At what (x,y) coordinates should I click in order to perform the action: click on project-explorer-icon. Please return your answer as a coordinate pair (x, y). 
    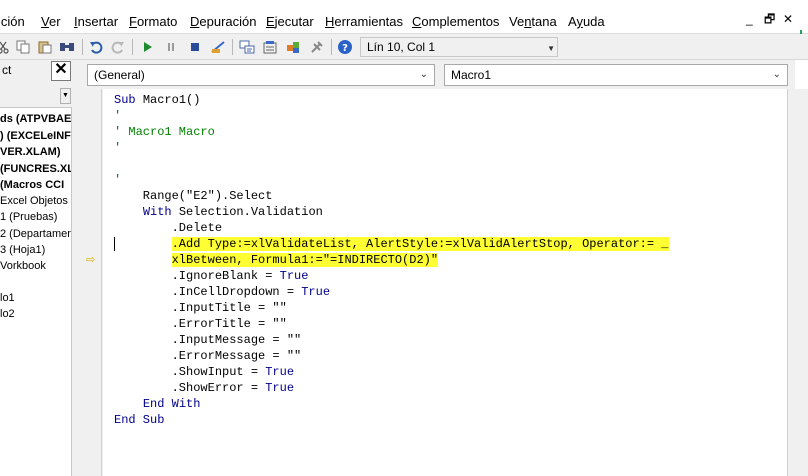
    Looking at the image, I should click on (247, 47).